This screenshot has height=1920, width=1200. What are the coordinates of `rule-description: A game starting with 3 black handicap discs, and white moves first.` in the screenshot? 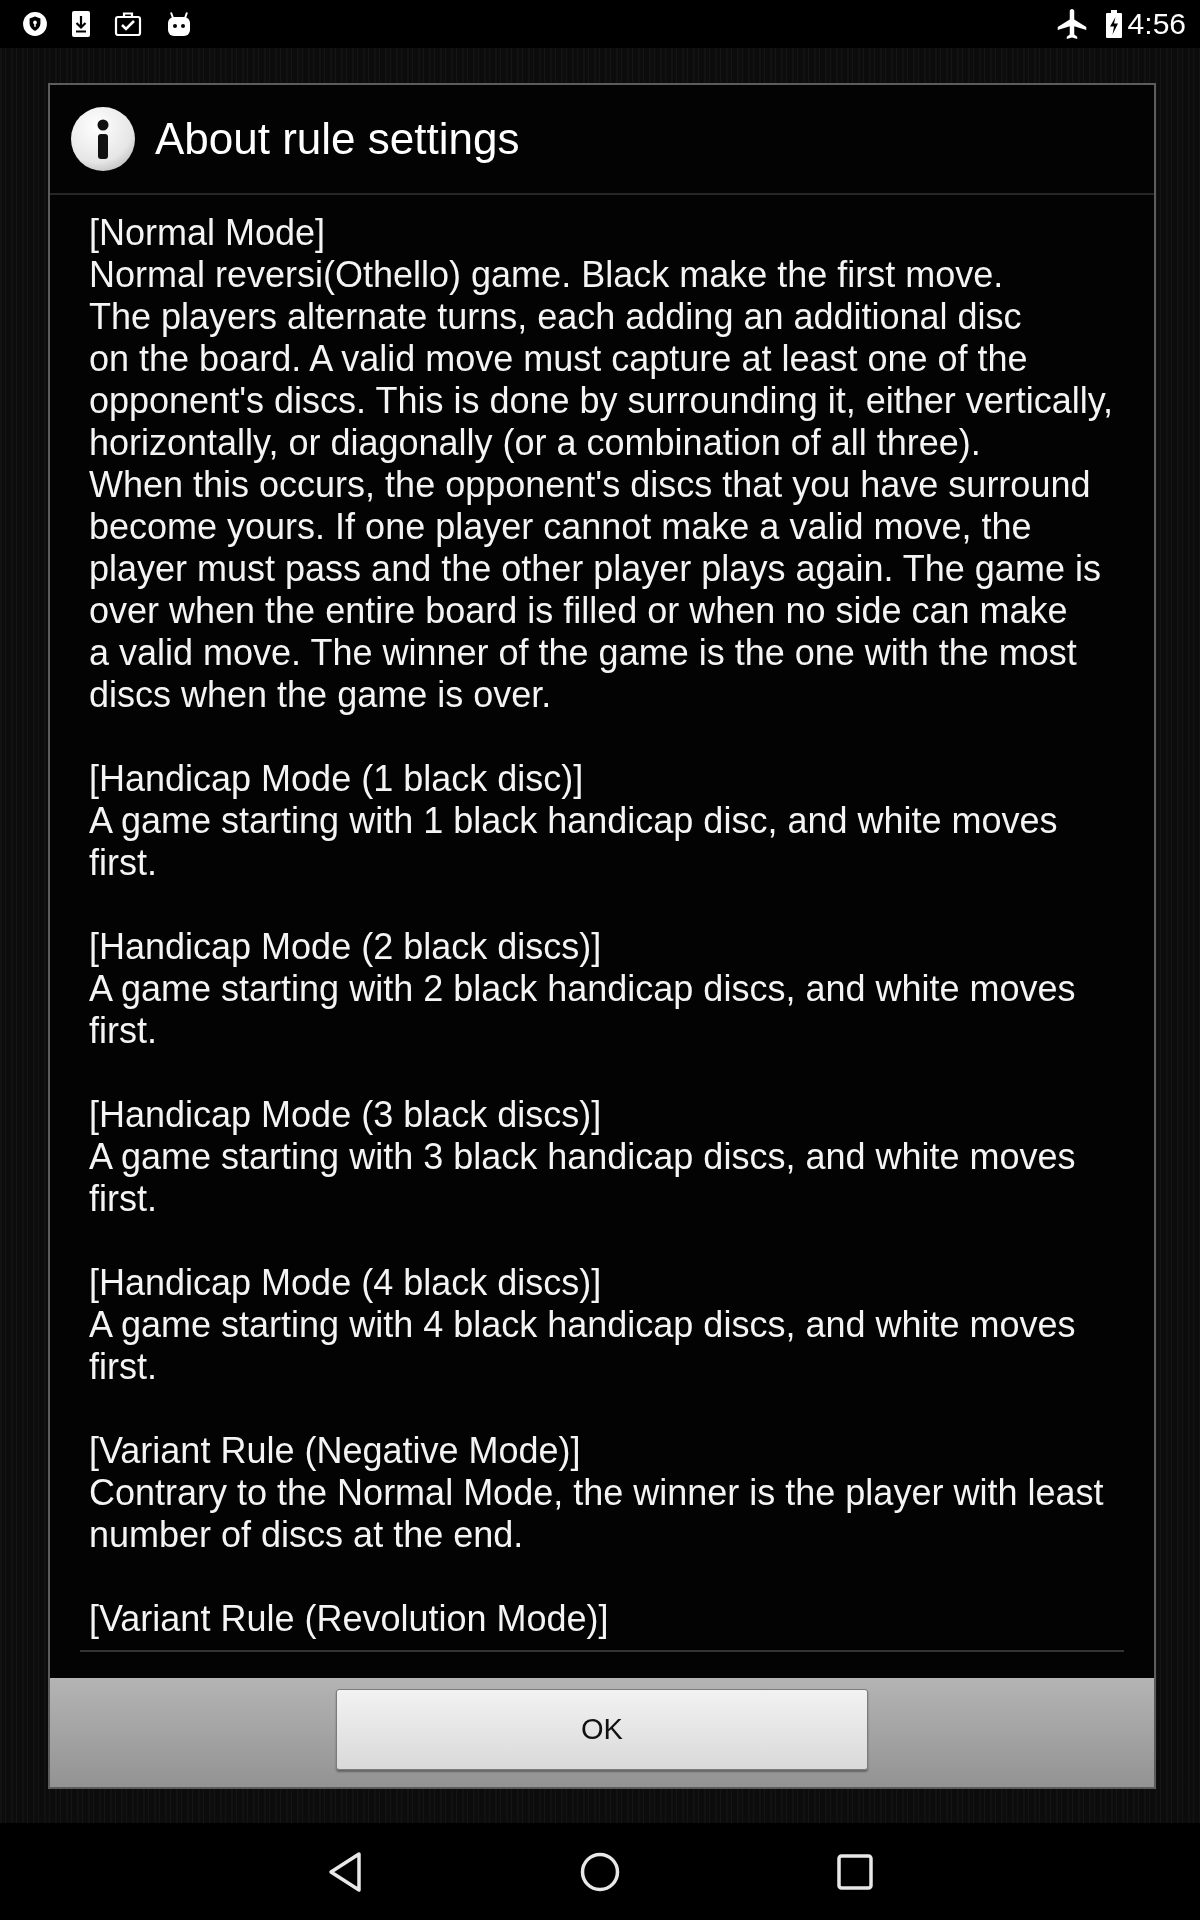 It's located at (583, 1178).